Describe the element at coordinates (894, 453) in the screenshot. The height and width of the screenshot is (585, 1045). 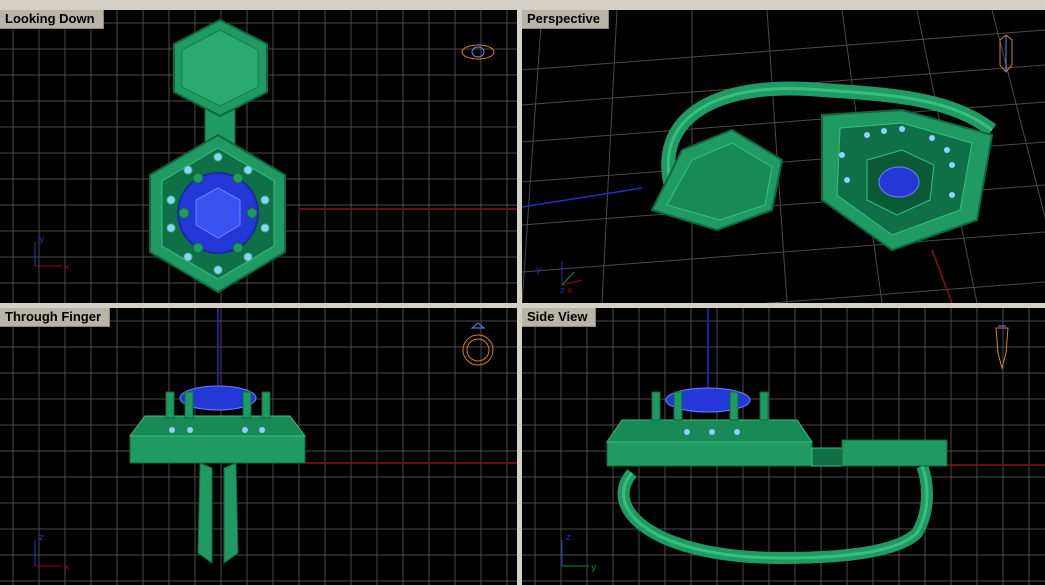
I see `small-setting-side` at that location.